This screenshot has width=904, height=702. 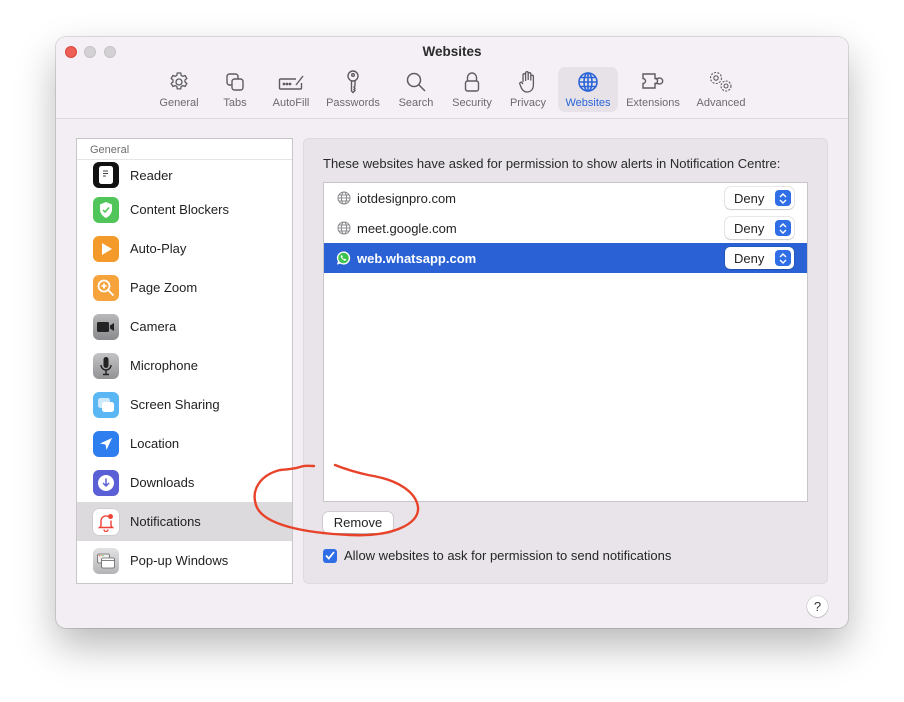 I want to click on sidebar-item-location: Location, so click(x=184, y=443).